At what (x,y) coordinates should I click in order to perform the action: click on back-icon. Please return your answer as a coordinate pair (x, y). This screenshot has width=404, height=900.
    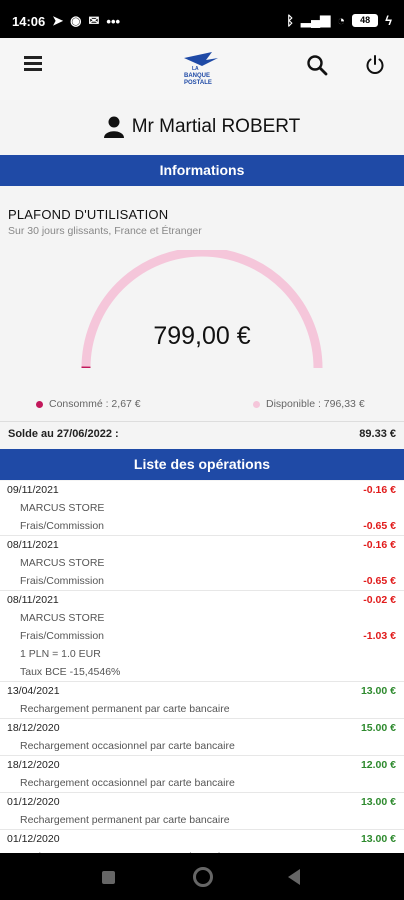
    Looking at the image, I should click on (294, 877).